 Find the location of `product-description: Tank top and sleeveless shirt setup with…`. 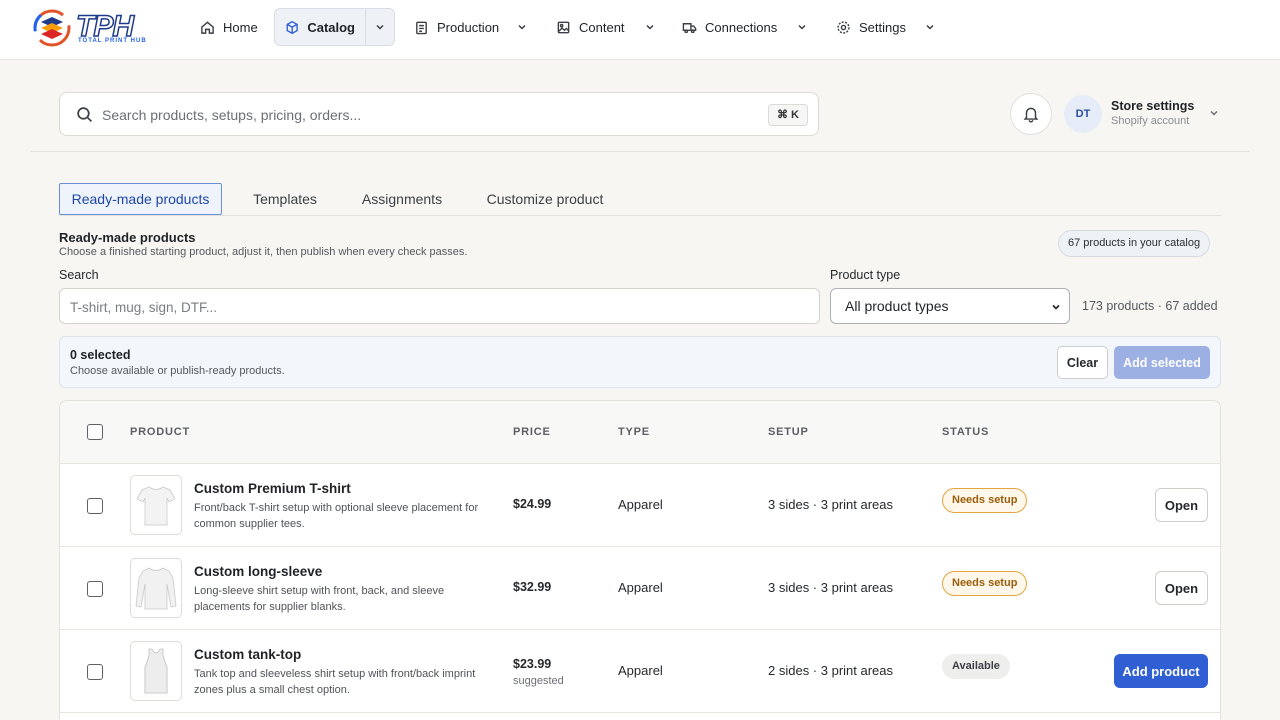

product-description: Tank top and sleeveless shirt setup with… is located at coordinates (335, 682).